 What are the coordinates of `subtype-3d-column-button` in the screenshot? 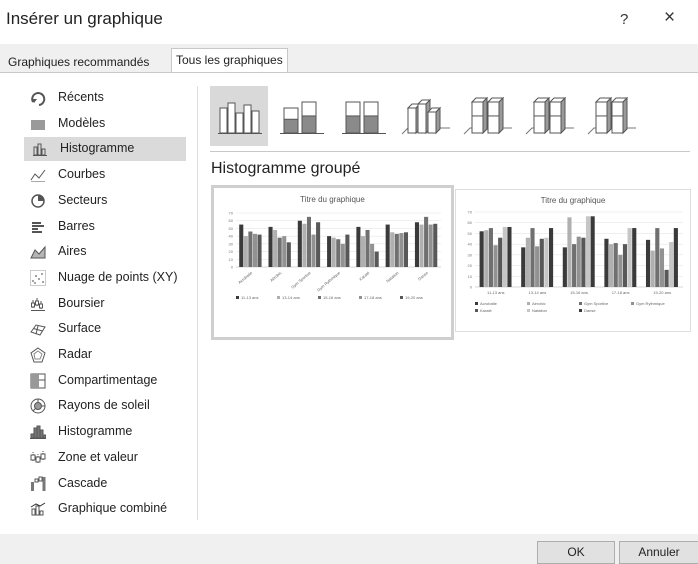 It's located at (611, 116).